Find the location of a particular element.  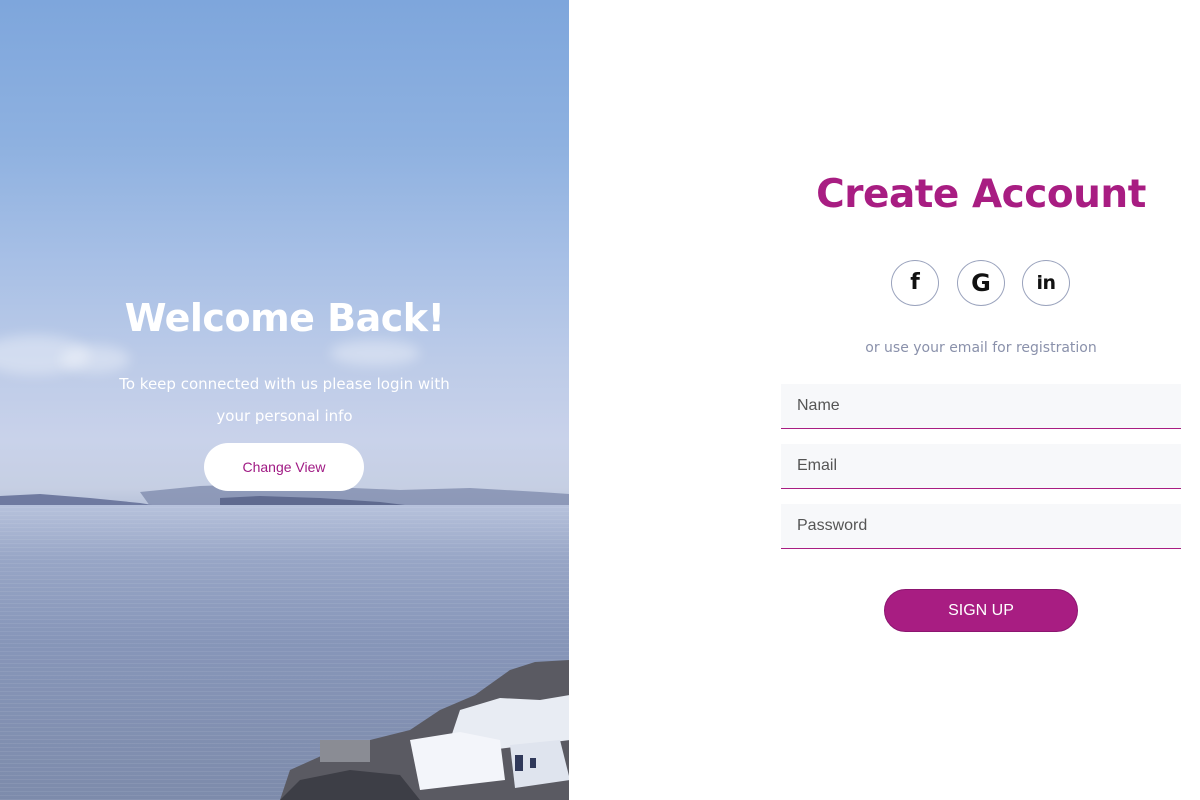

registration-hint: or use your email for registration is located at coordinates (981, 348).